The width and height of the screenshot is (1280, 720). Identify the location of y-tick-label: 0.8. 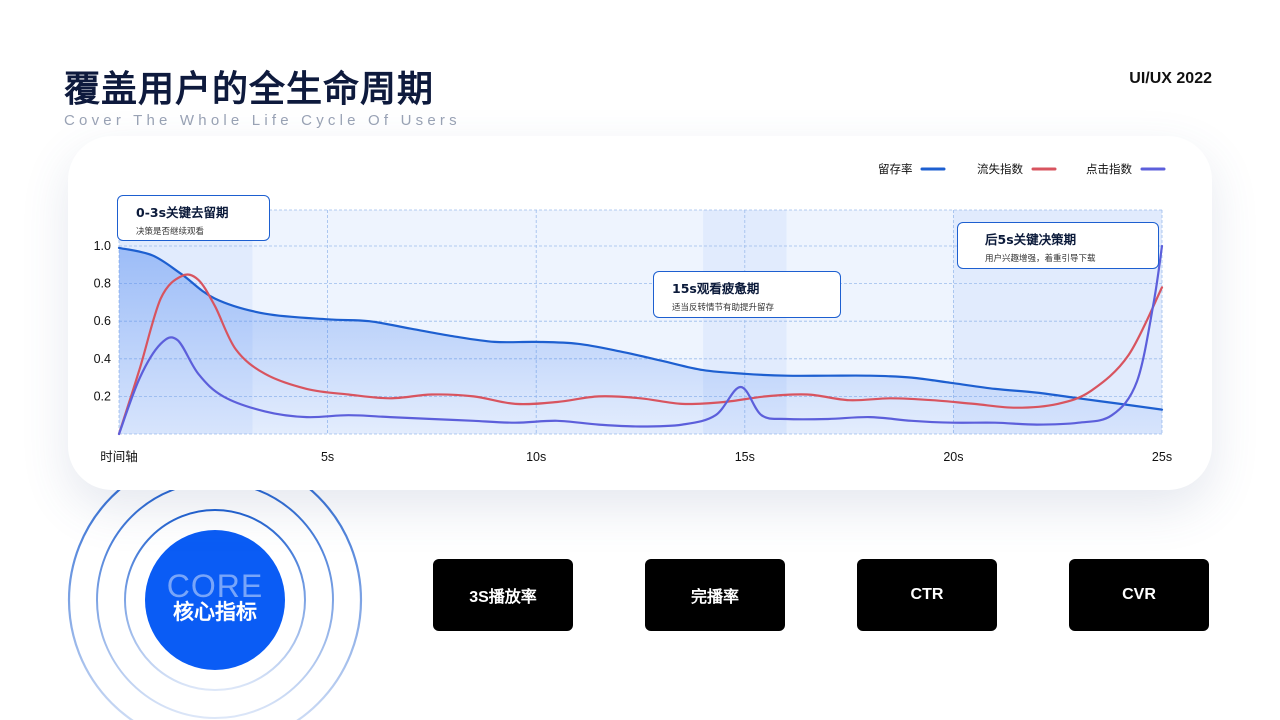
(102, 284).